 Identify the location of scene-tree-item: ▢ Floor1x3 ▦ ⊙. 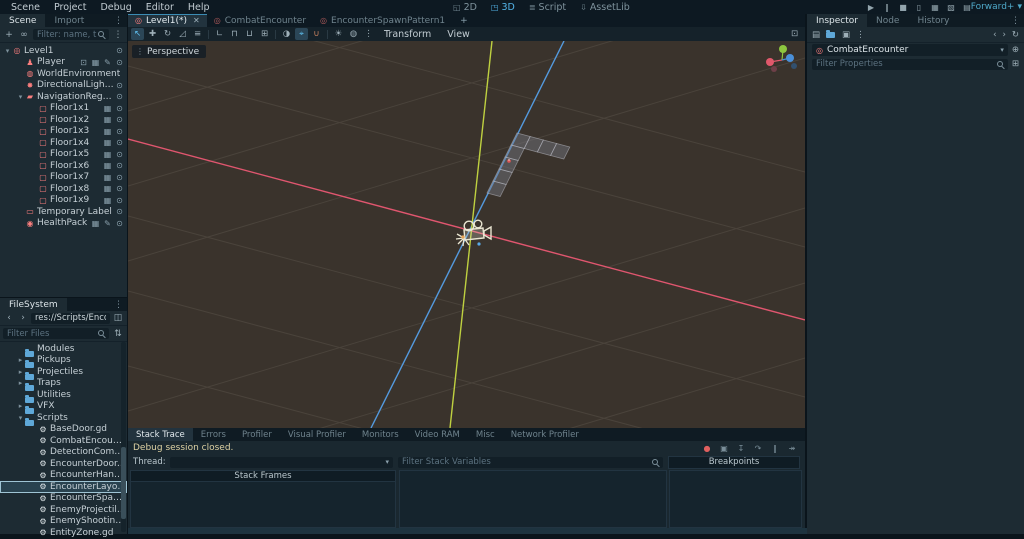
(63, 132).